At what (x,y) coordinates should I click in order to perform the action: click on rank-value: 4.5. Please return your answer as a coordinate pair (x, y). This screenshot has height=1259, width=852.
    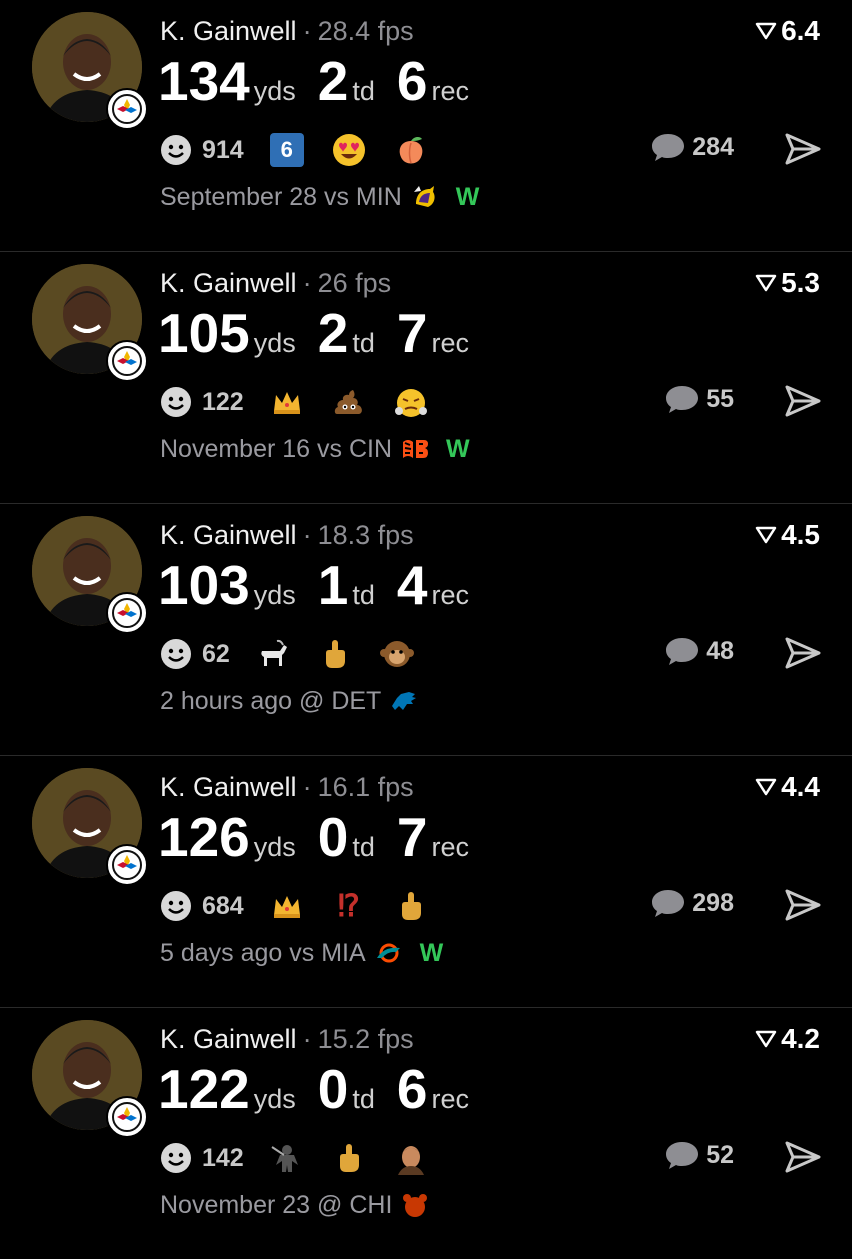
    Looking at the image, I should click on (800, 534).